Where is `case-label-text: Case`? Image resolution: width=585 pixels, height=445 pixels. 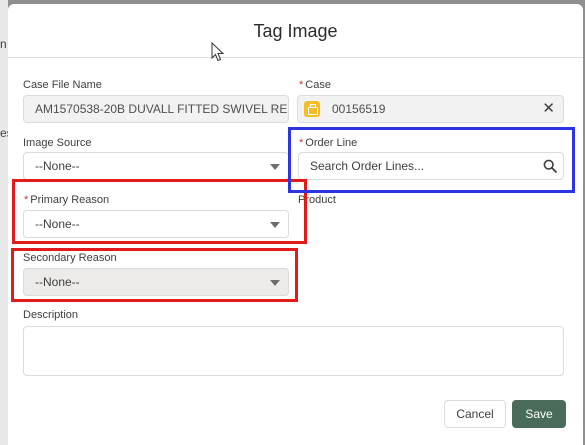
case-label-text: Case is located at coordinates (318, 85).